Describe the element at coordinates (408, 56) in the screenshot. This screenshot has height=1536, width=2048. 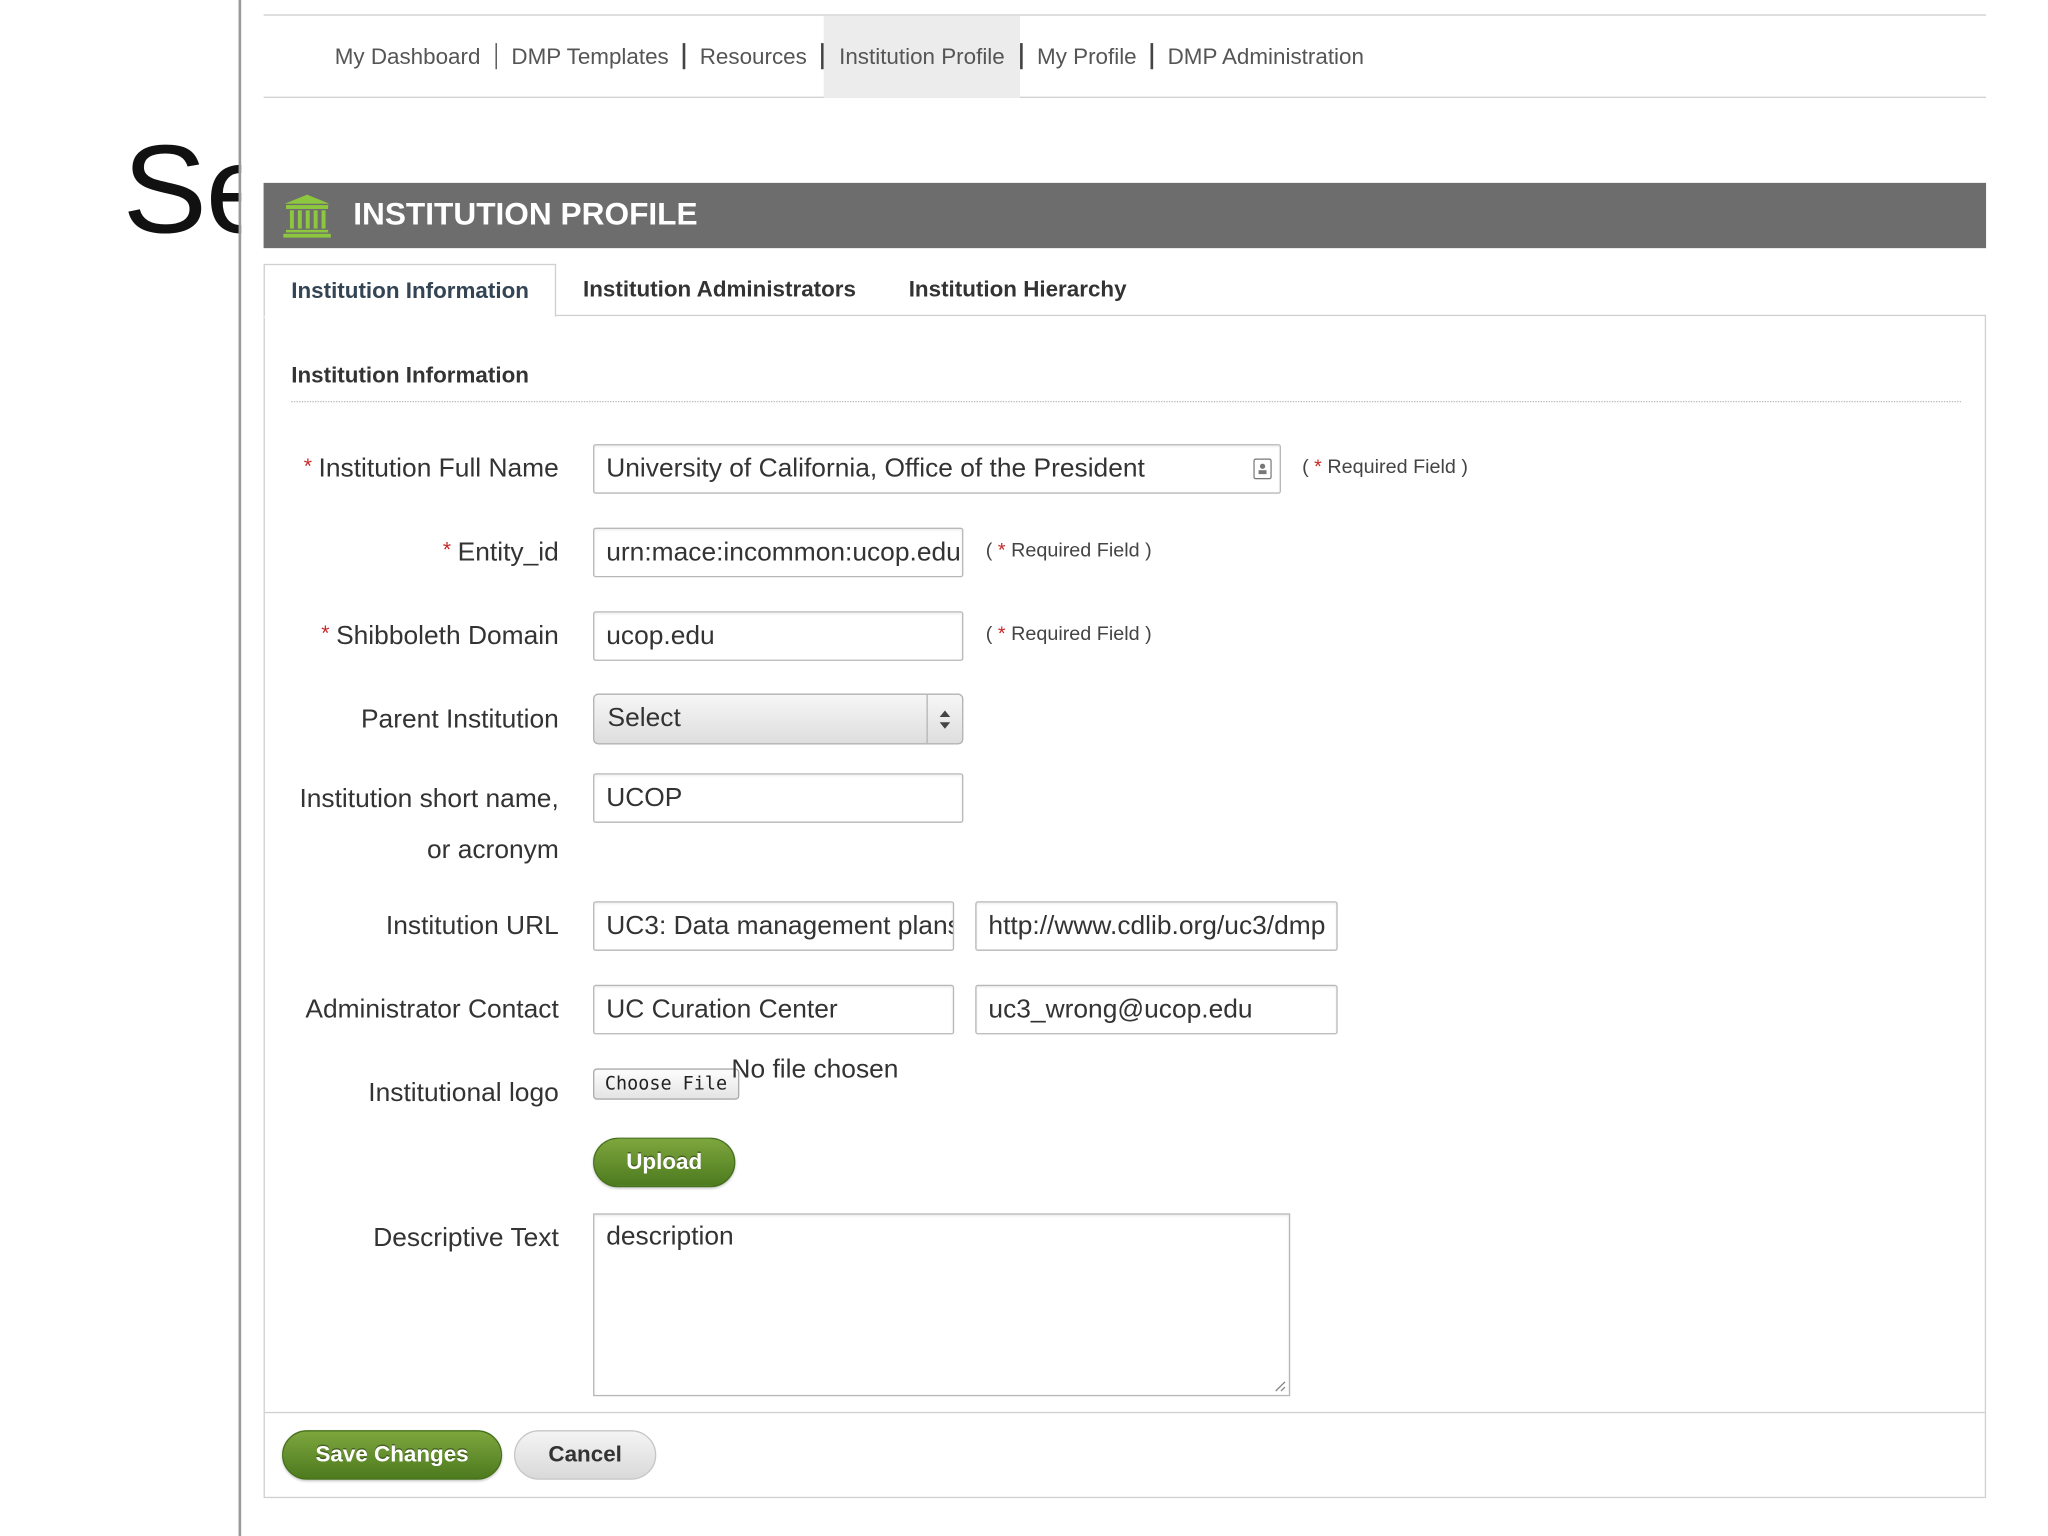
I see `nav-item-my-dashboard: My Dashboard` at that location.